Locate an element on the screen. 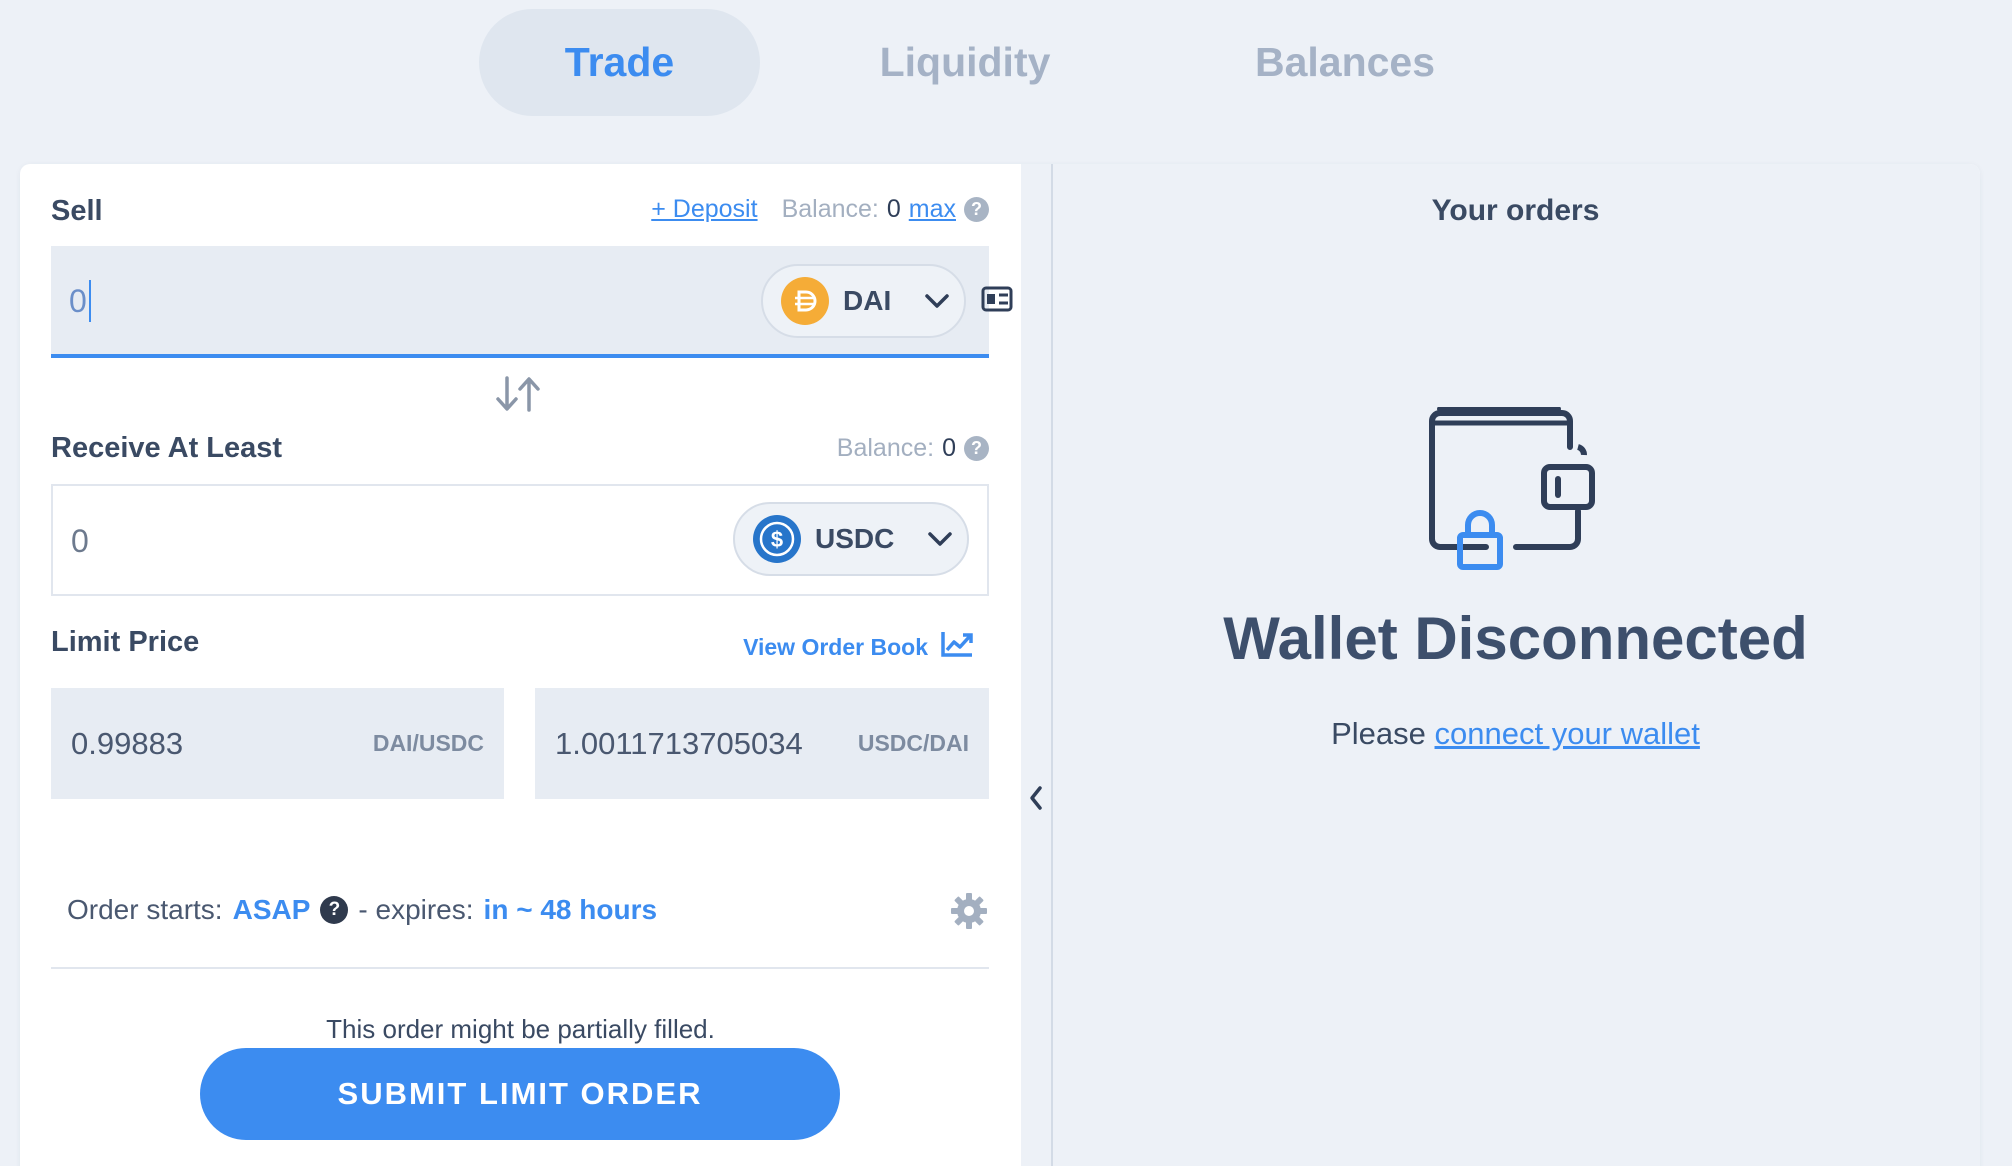  sell-amount-box: DAI is located at coordinates (532, 302).